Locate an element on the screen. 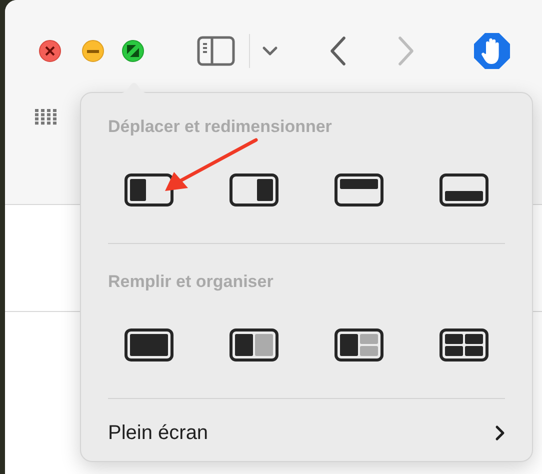 This screenshot has height=474, width=542. section-heading: Déplacer et redimensionner is located at coordinates (220, 127).